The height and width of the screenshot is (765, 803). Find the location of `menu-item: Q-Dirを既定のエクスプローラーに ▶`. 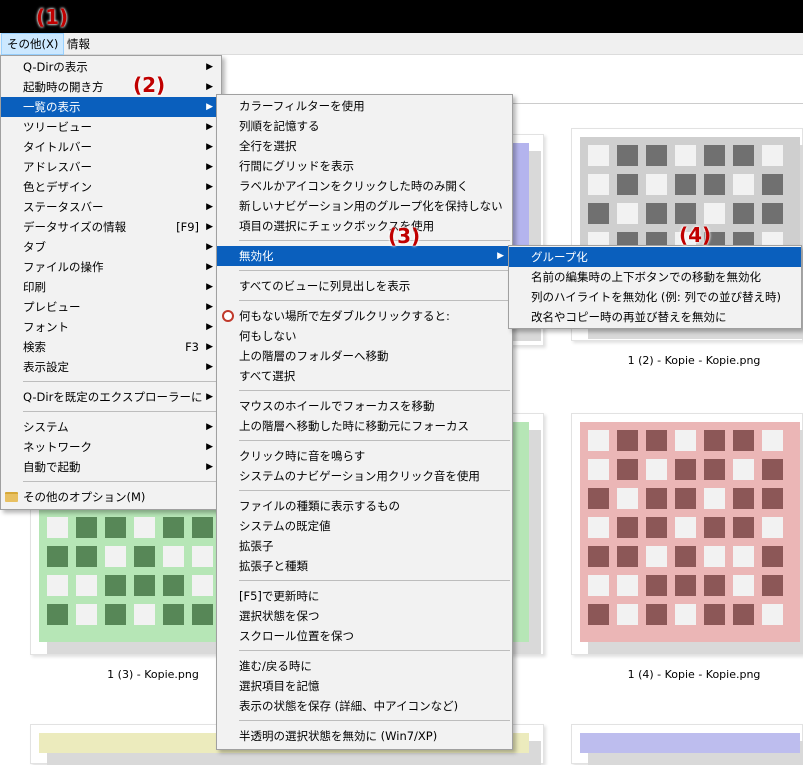

menu-item: Q-Dirを既定のエクスプローラーに ▶ is located at coordinates (111, 397).